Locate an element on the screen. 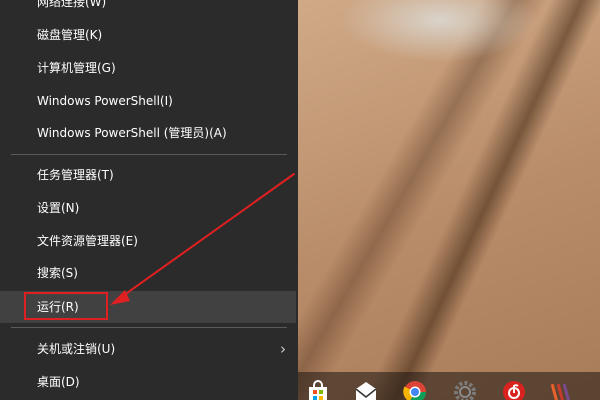 The width and height of the screenshot is (600, 400). settings-gear-icon is located at coordinates (465, 390).